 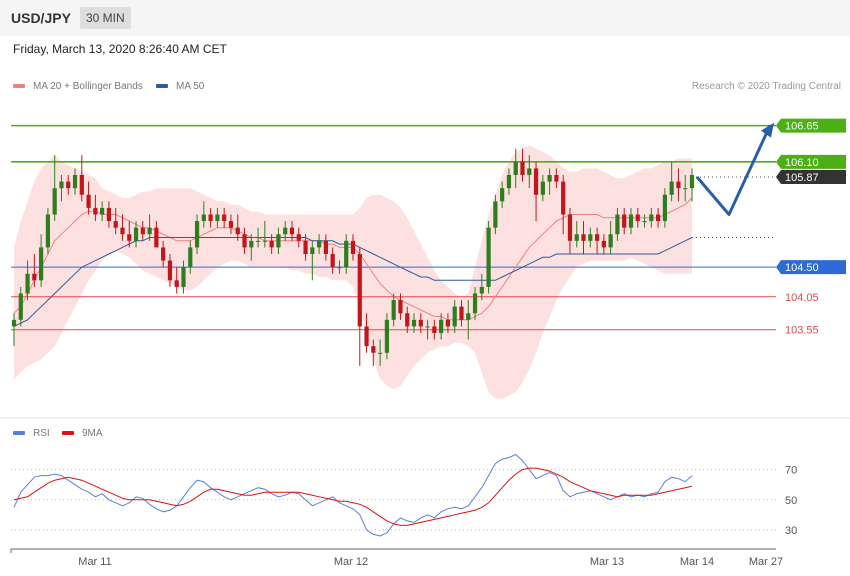 I want to click on level-label-104.05: 104.05, so click(x=802, y=298).